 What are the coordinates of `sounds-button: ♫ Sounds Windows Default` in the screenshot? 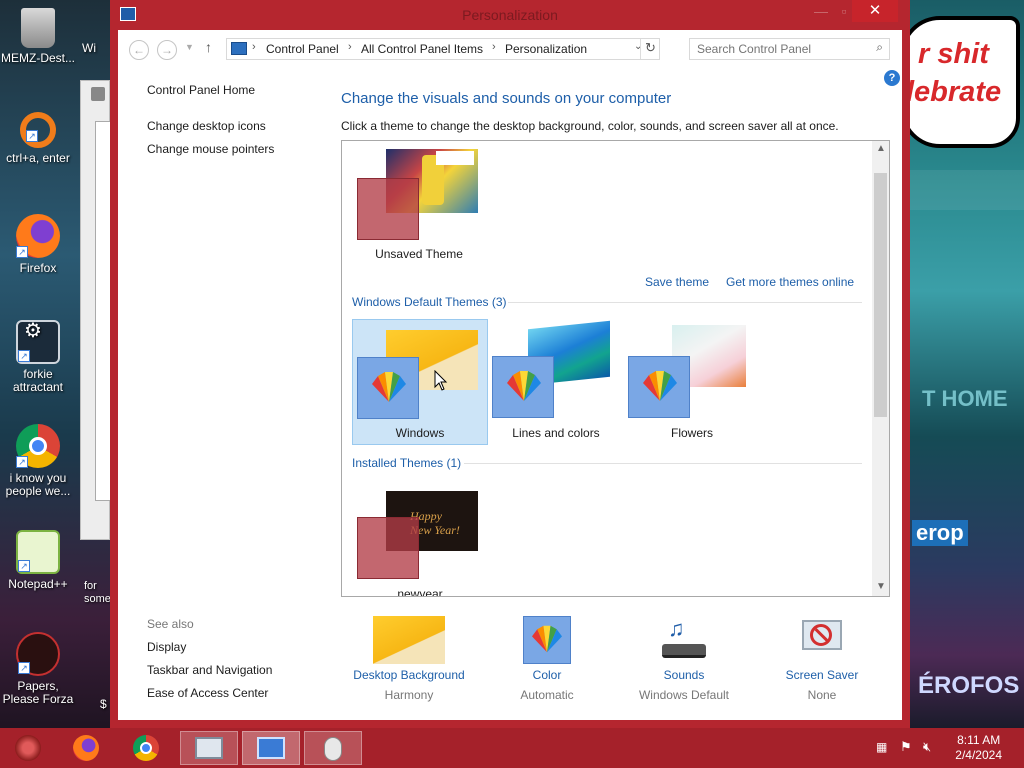 It's located at (684, 659).